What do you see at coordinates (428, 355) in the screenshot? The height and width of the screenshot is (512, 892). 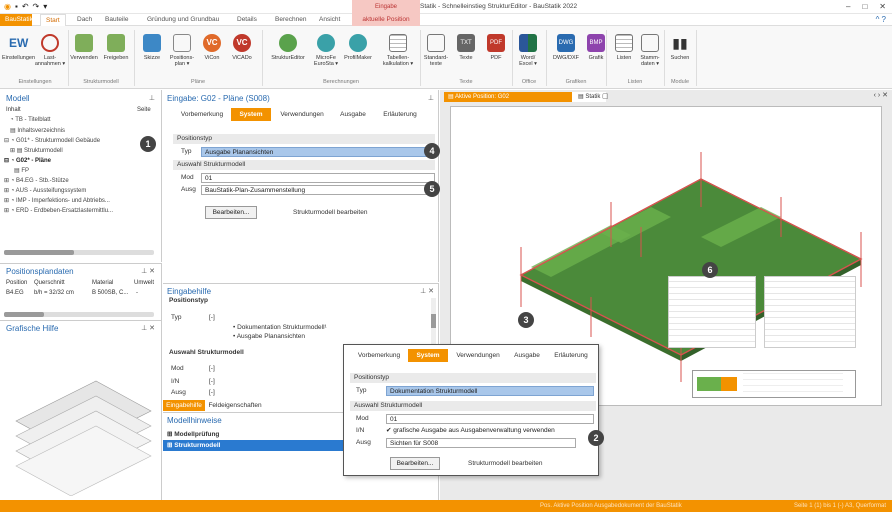 I see `popup-tab-system: System` at bounding box center [428, 355].